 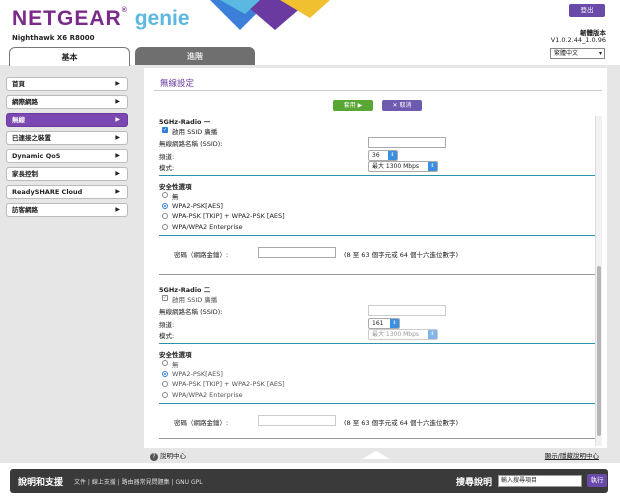 What do you see at coordinates (41, 483) in the screenshot?
I see `footer-title: 說明和支援` at bounding box center [41, 483].